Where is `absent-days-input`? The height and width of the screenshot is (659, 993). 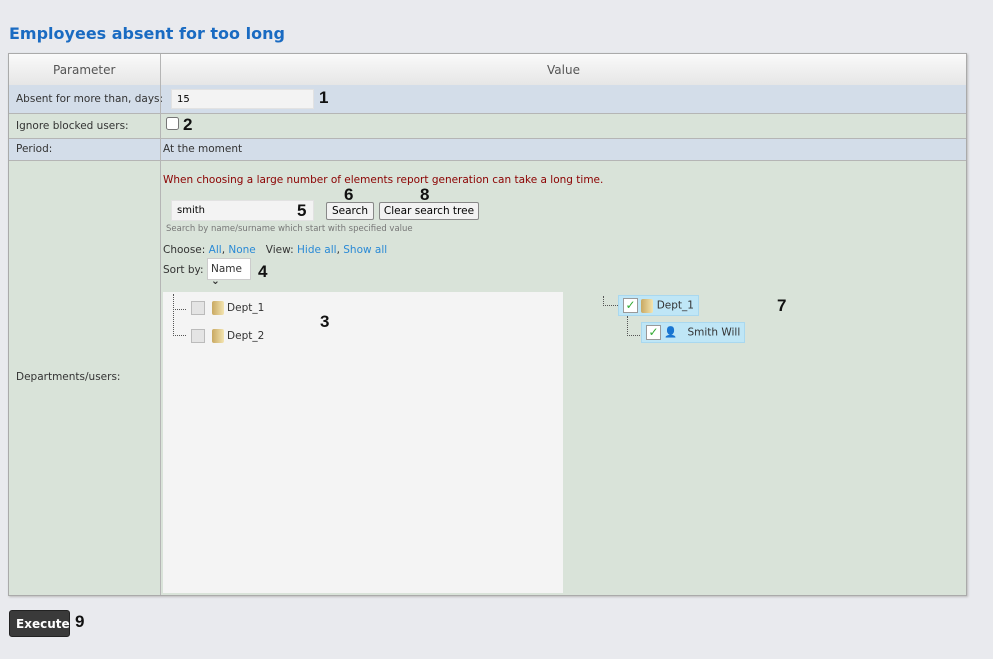 absent-days-input is located at coordinates (242, 99).